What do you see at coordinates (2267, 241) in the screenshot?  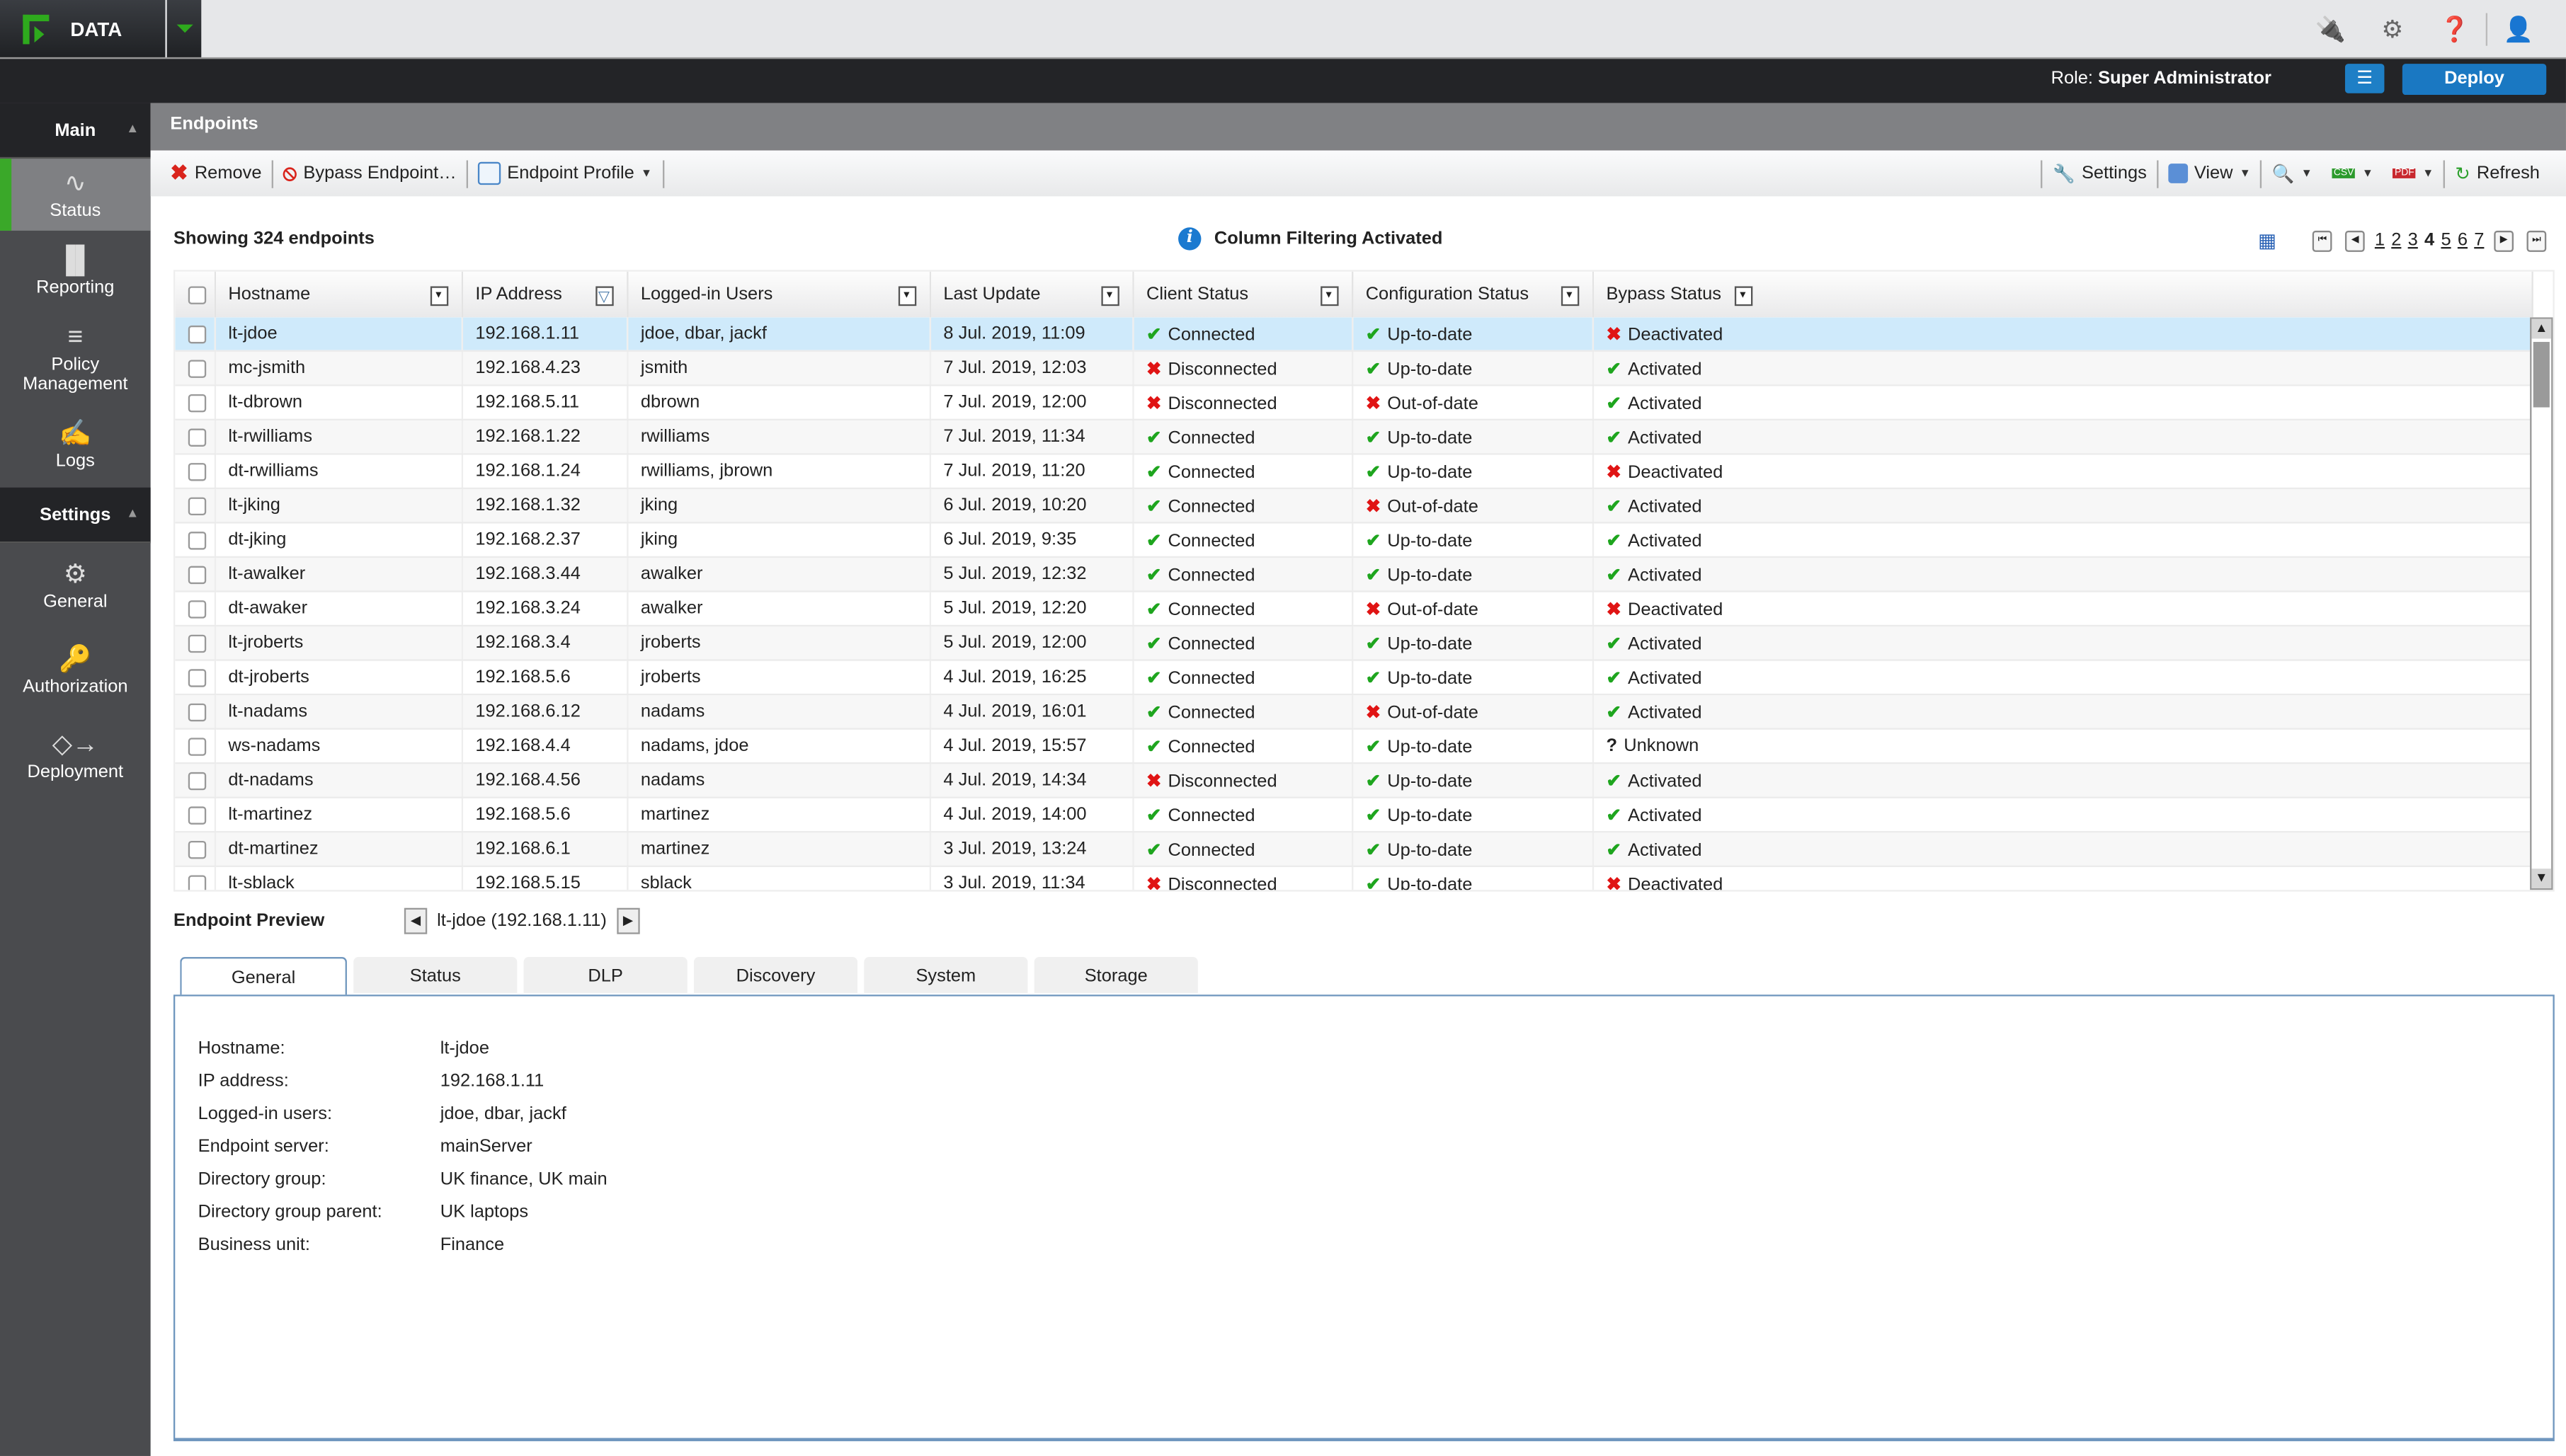 I see `column-settings-icon: ▦` at bounding box center [2267, 241].